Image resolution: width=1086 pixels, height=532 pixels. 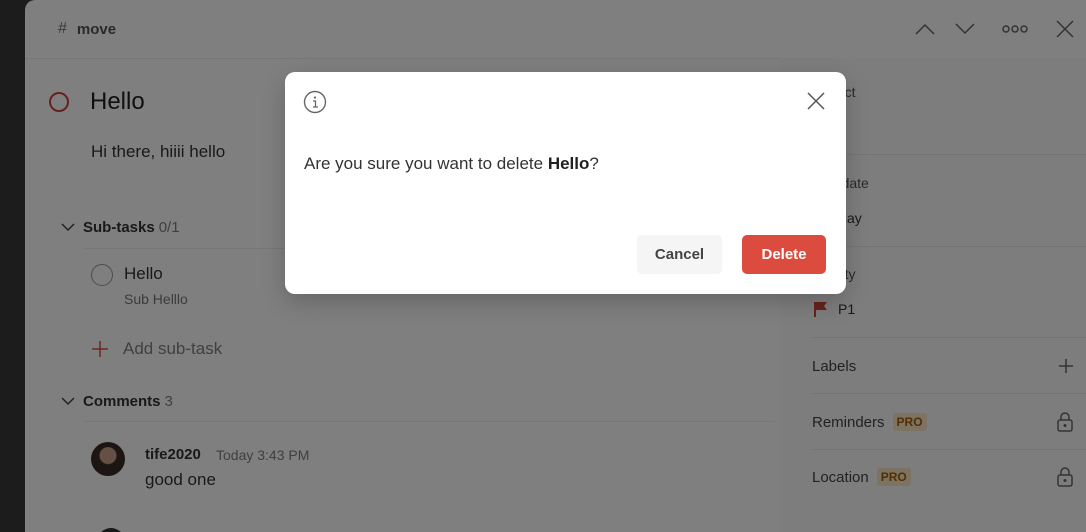 I want to click on dialog-close-button, so click(x=816, y=101).